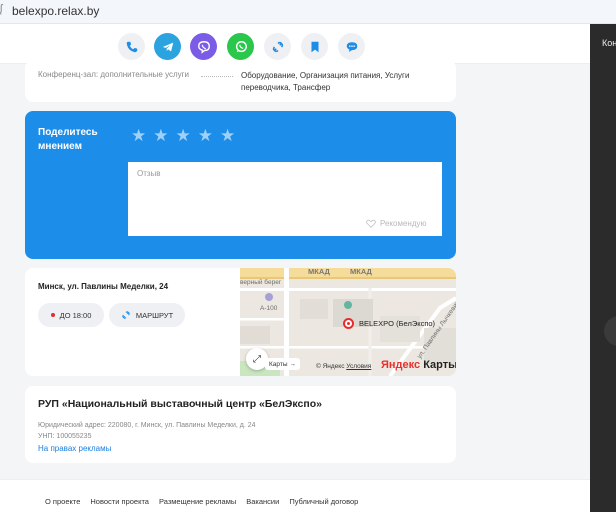  Describe the element at coordinates (609, 43) in the screenshot. I see `side-preview-text: Конф` at that location.